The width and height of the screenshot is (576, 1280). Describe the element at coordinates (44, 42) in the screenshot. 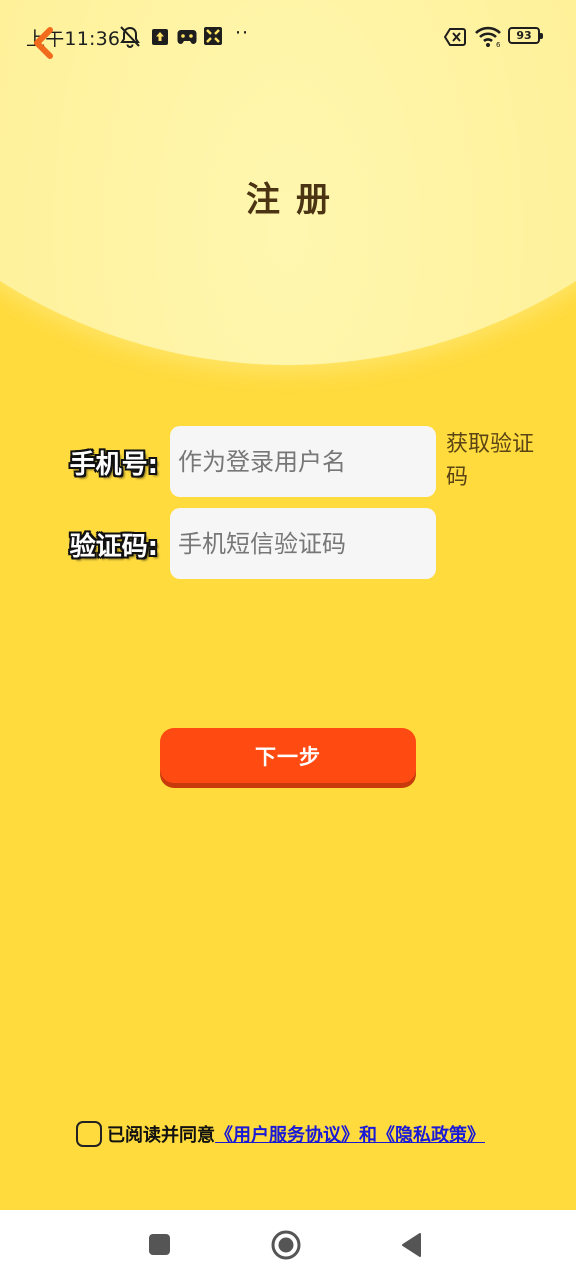

I see `back-arrow-icon` at that location.